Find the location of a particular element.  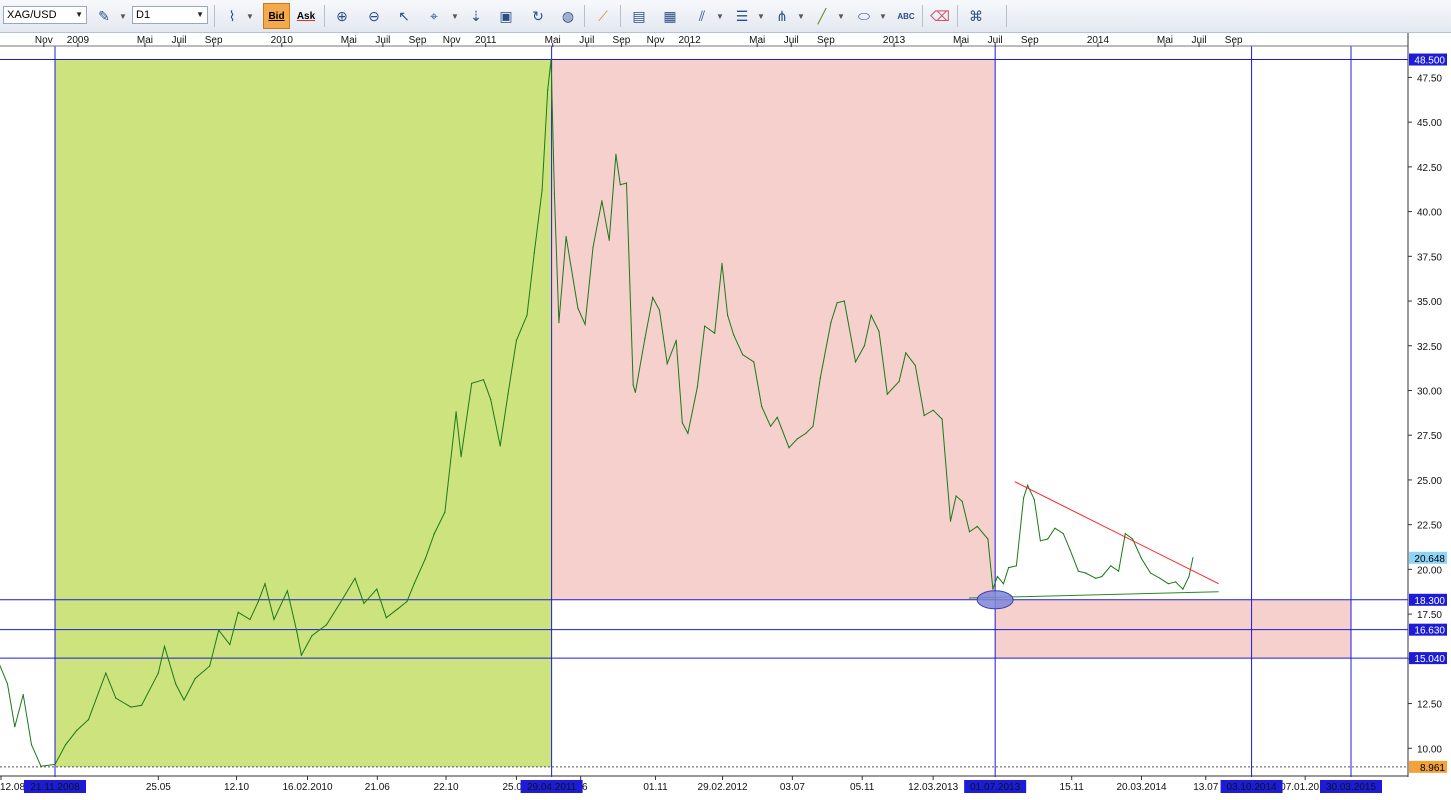

bottom-tick-label-1: 25.05 is located at coordinates (158, 787).